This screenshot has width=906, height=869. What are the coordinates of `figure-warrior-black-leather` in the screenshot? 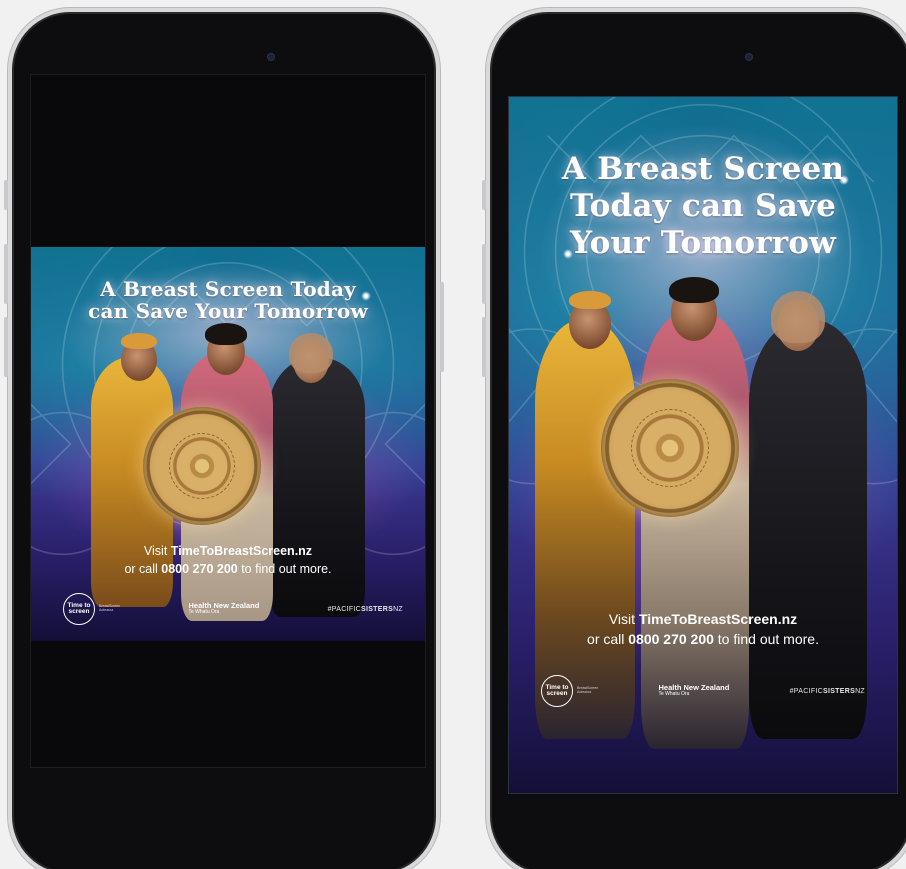 It's located at (317, 475).